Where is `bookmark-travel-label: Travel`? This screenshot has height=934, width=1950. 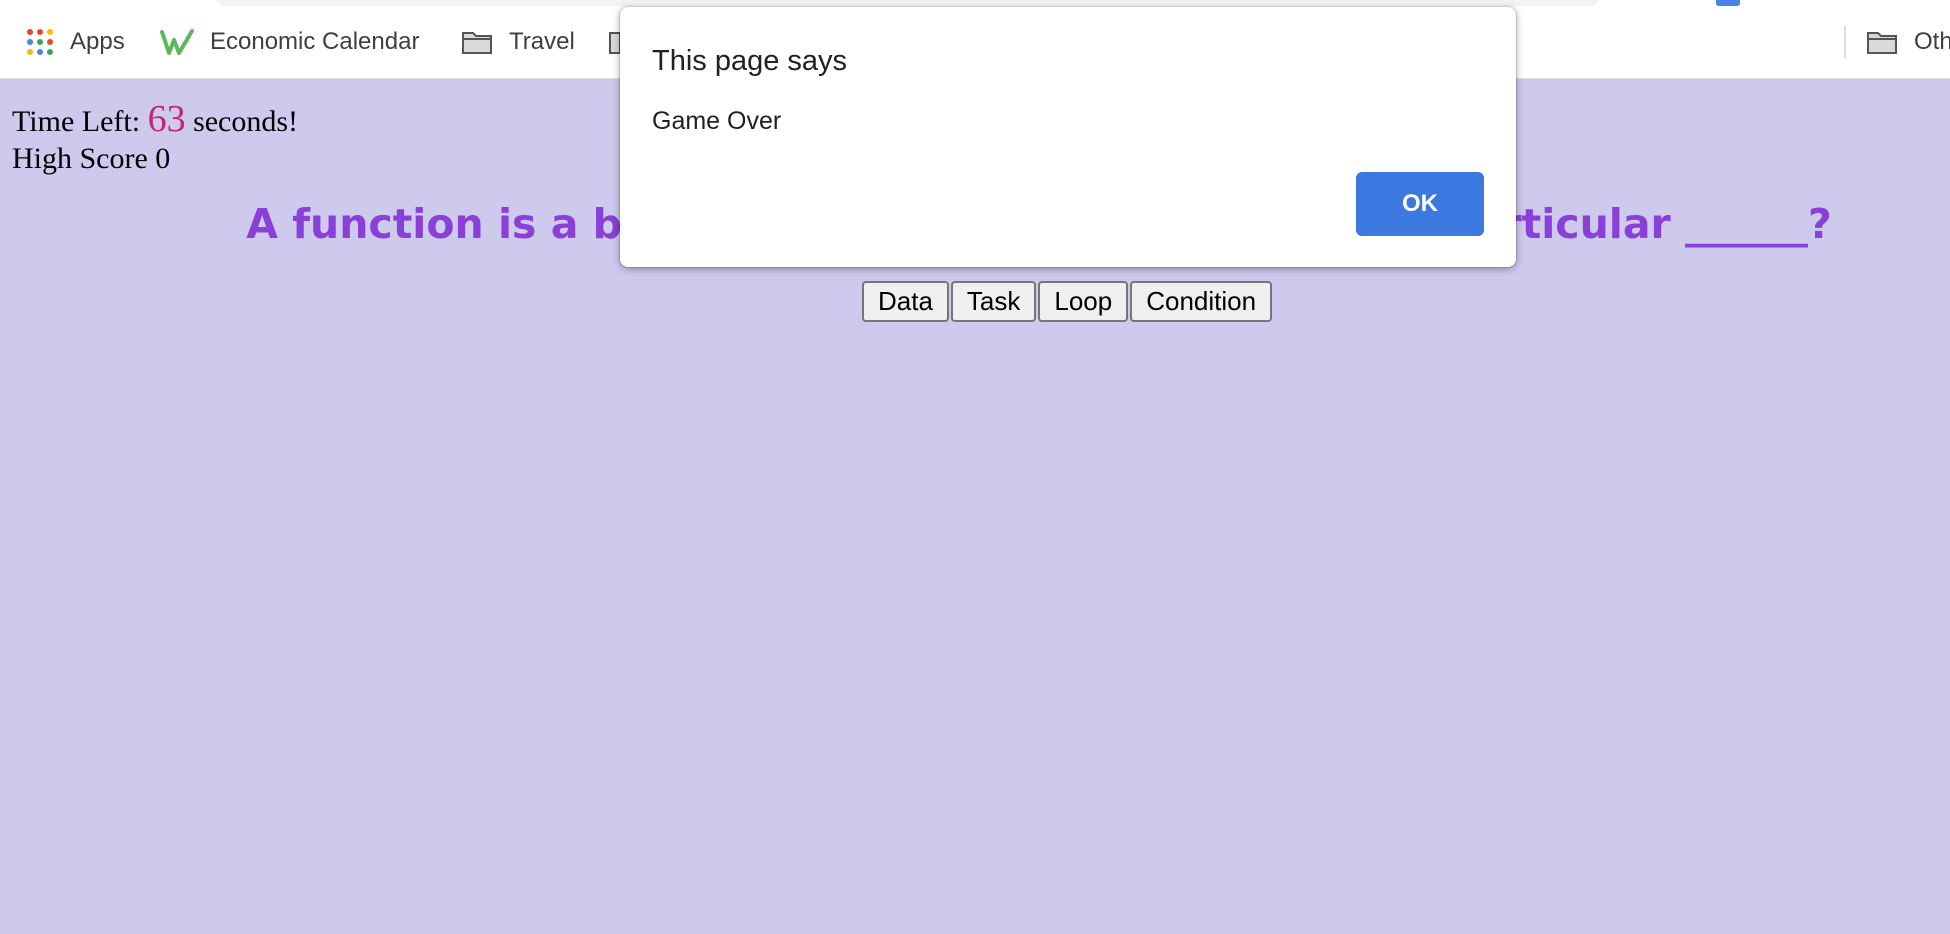
bookmark-travel-label: Travel is located at coordinates (542, 41).